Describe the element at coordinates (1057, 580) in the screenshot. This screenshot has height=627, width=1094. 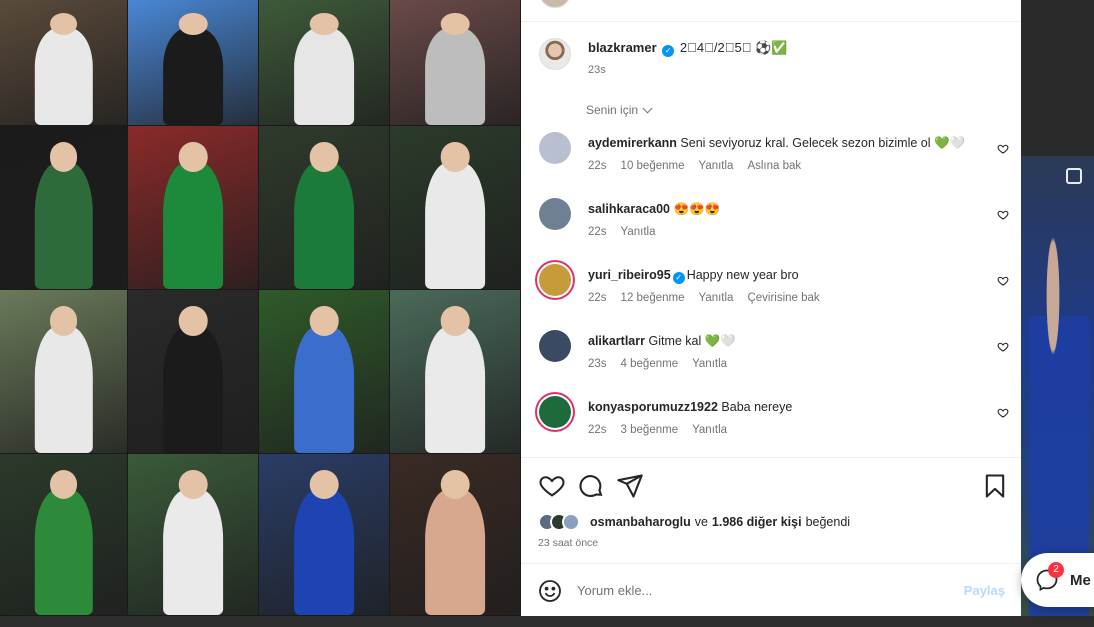
I see `messages-button: 2 Me` at that location.